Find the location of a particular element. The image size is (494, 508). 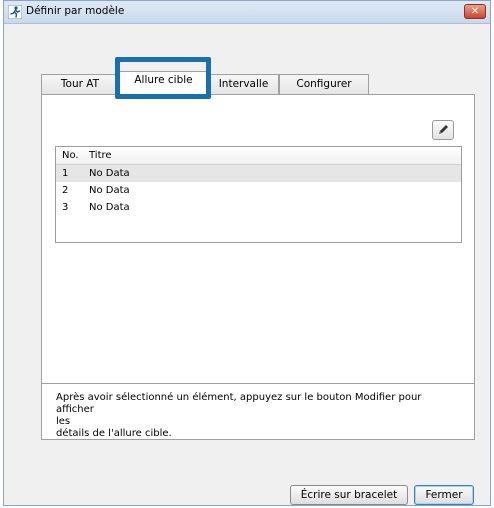

row-number: 2 is located at coordinates (65, 190).